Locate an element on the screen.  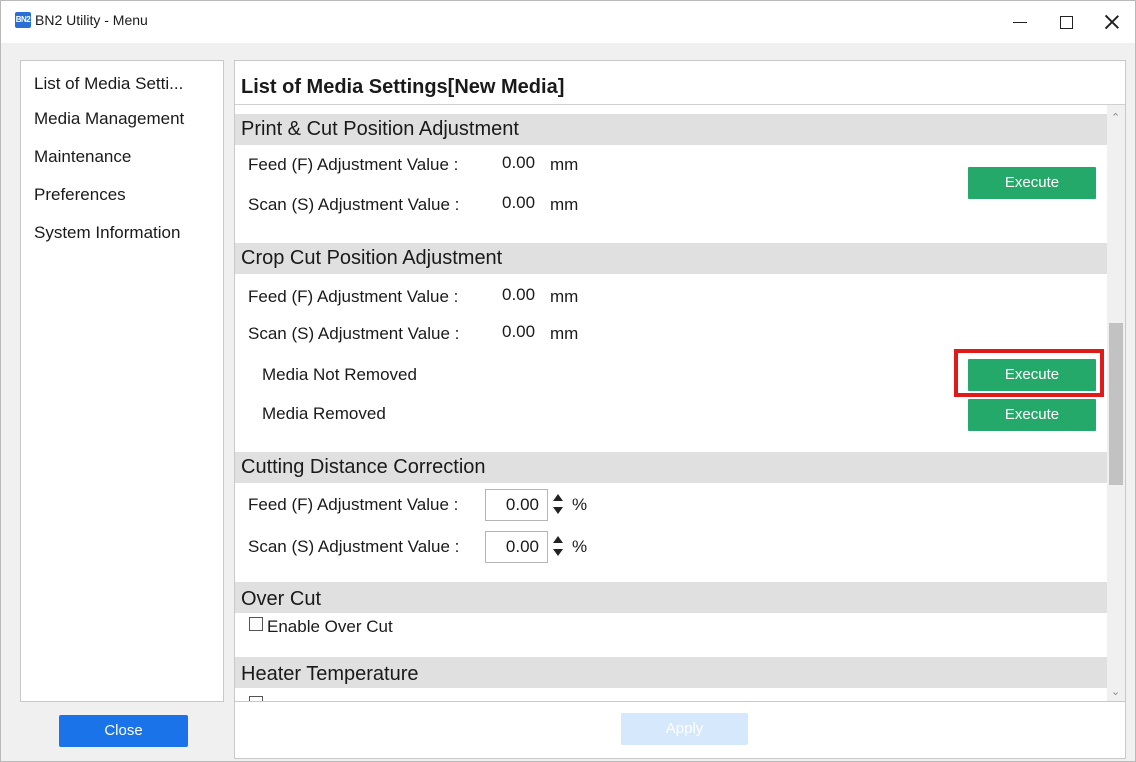
minimize-button is located at coordinates (1020, 22).